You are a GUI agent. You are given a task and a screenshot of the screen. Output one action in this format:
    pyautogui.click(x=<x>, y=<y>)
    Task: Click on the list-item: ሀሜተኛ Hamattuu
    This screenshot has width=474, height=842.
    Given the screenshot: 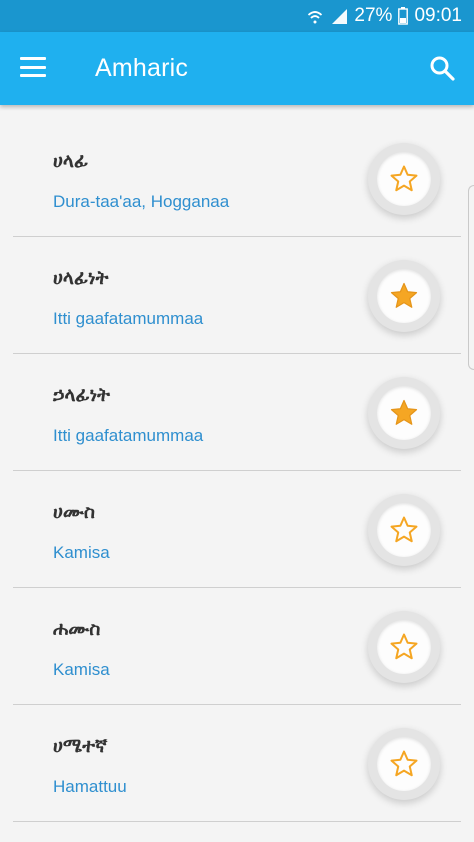 What is the action you would take?
    pyautogui.click(x=237, y=763)
    